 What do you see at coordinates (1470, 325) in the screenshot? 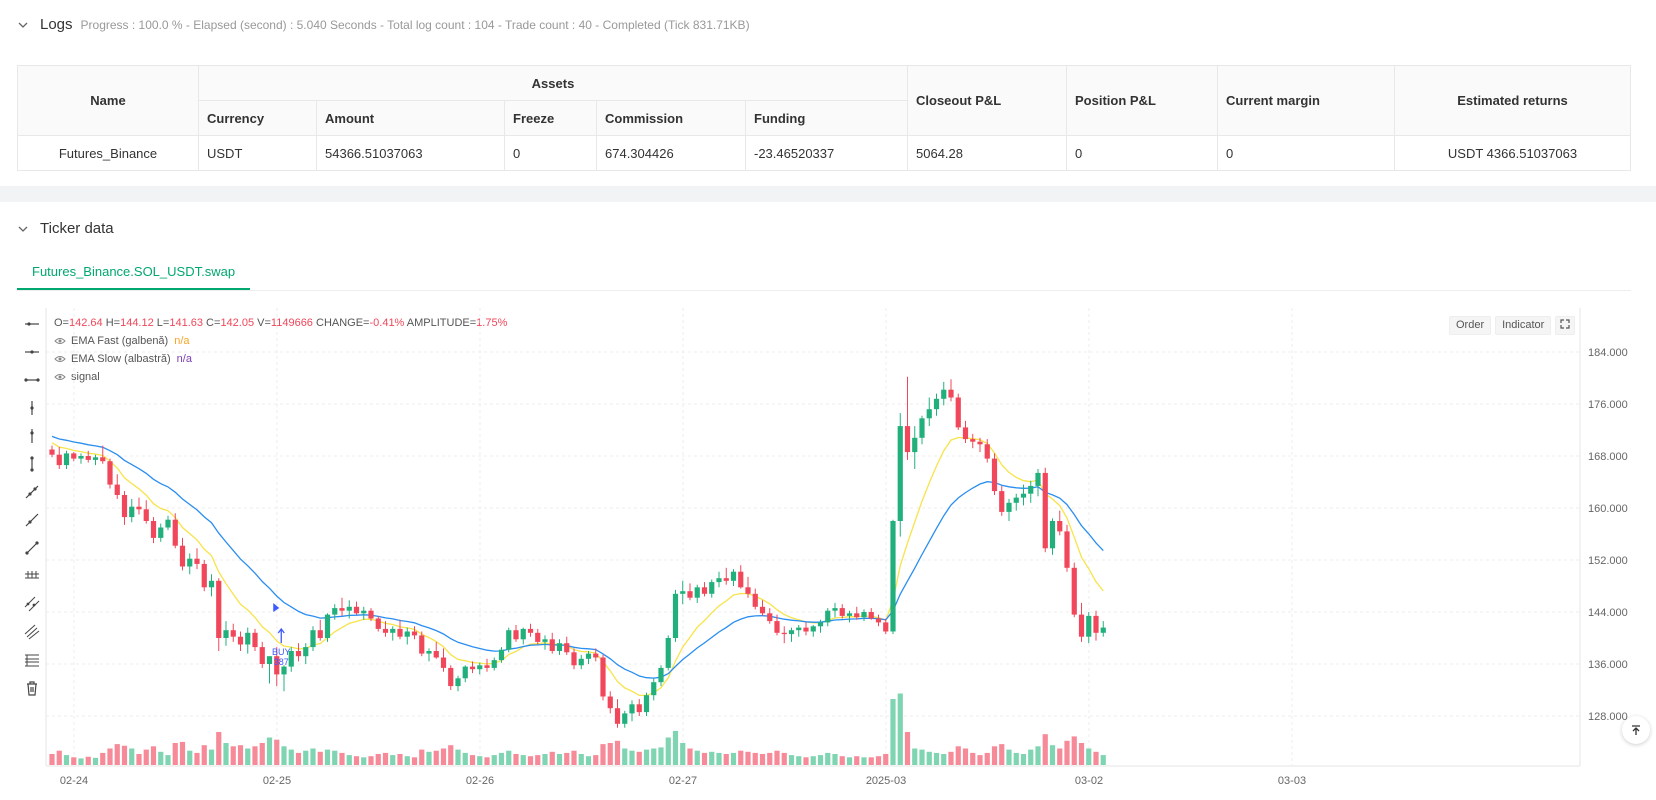
I see `order-button: Order` at bounding box center [1470, 325].